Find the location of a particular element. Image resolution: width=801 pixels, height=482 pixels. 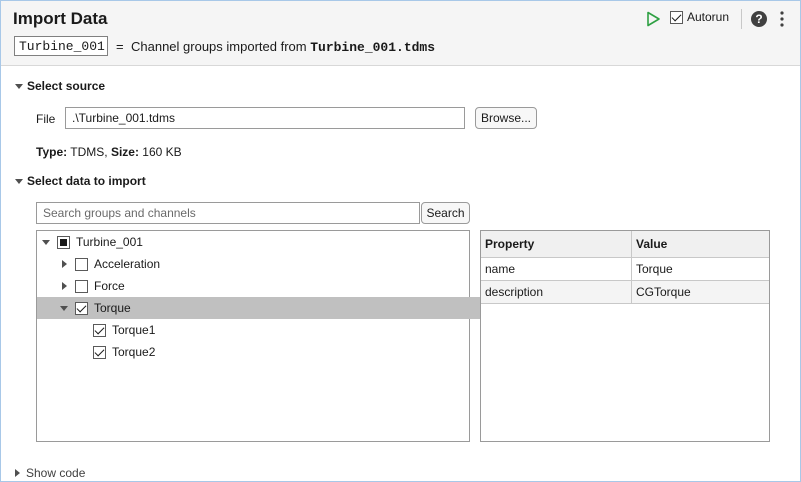

type-value: TDMS, is located at coordinates (89, 152).